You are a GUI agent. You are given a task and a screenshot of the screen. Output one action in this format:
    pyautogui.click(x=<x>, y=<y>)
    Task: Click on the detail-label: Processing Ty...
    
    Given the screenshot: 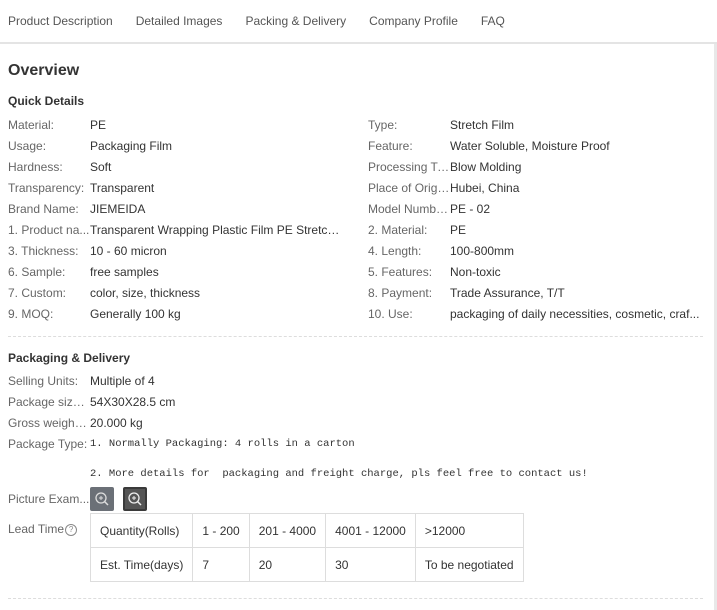 What is the action you would take?
    pyautogui.click(x=409, y=166)
    